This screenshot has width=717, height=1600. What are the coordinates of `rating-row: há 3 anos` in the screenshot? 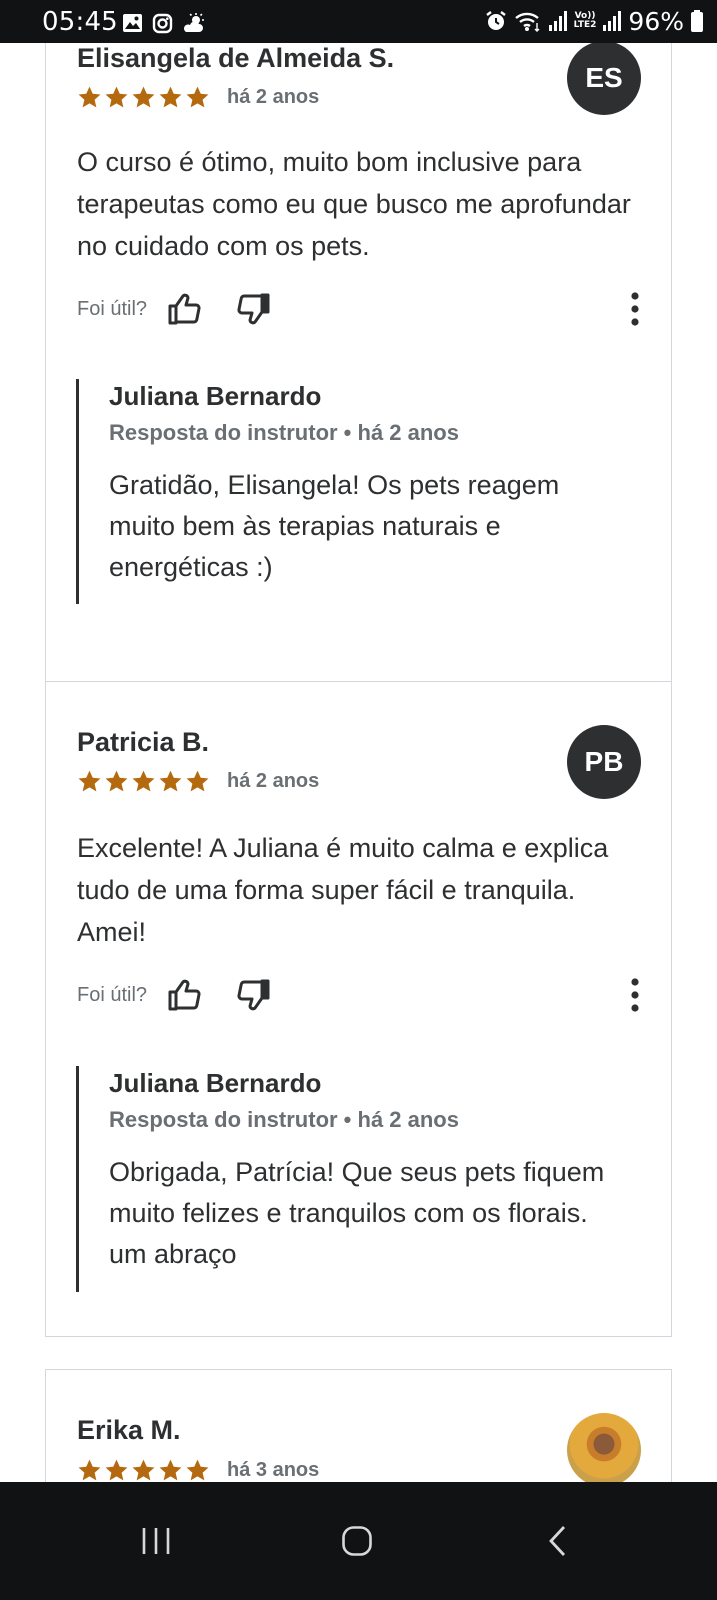 It's located at (198, 1470).